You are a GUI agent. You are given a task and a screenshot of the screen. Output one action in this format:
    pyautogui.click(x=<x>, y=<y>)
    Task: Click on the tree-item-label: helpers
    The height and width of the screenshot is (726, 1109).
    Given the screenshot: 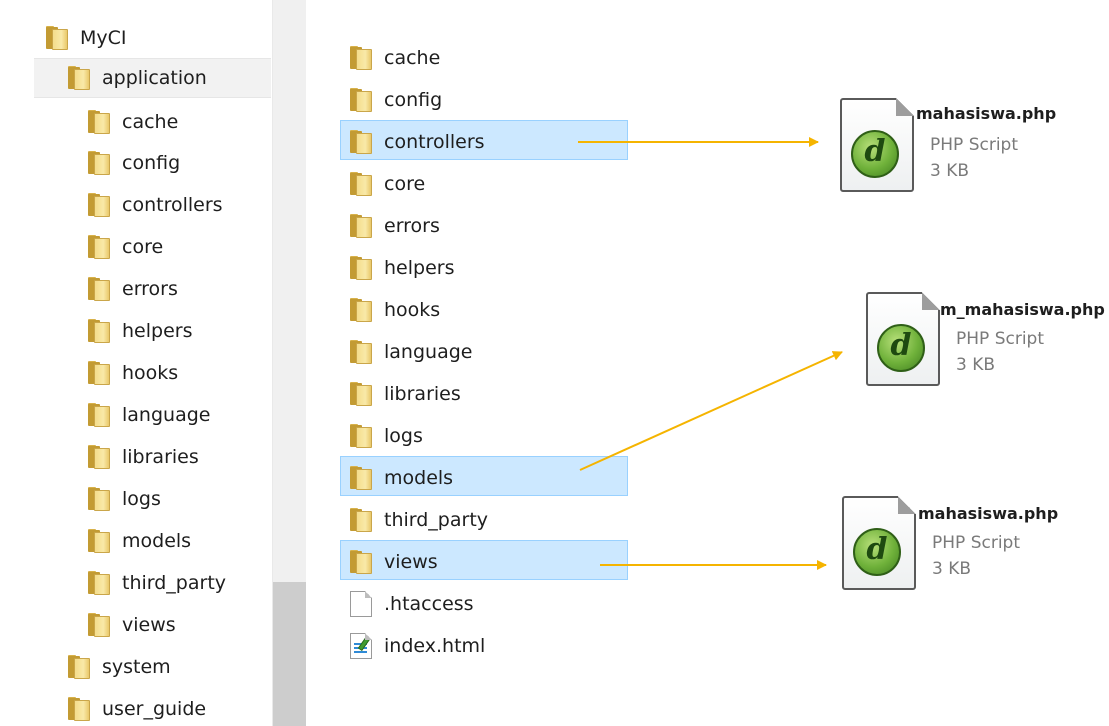 What is the action you would take?
    pyautogui.click(x=157, y=331)
    